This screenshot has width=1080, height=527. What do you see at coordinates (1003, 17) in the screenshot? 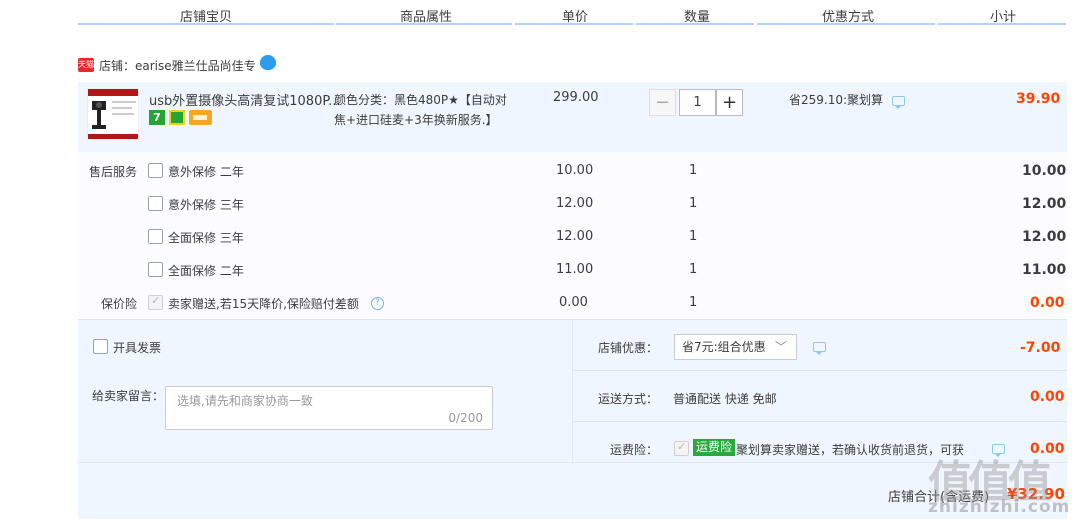
I see `col-header-subtotal: 小计` at bounding box center [1003, 17].